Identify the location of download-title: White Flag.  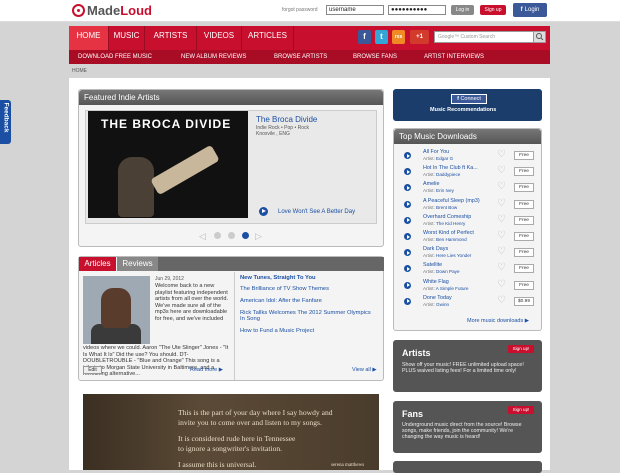
(436, 282).